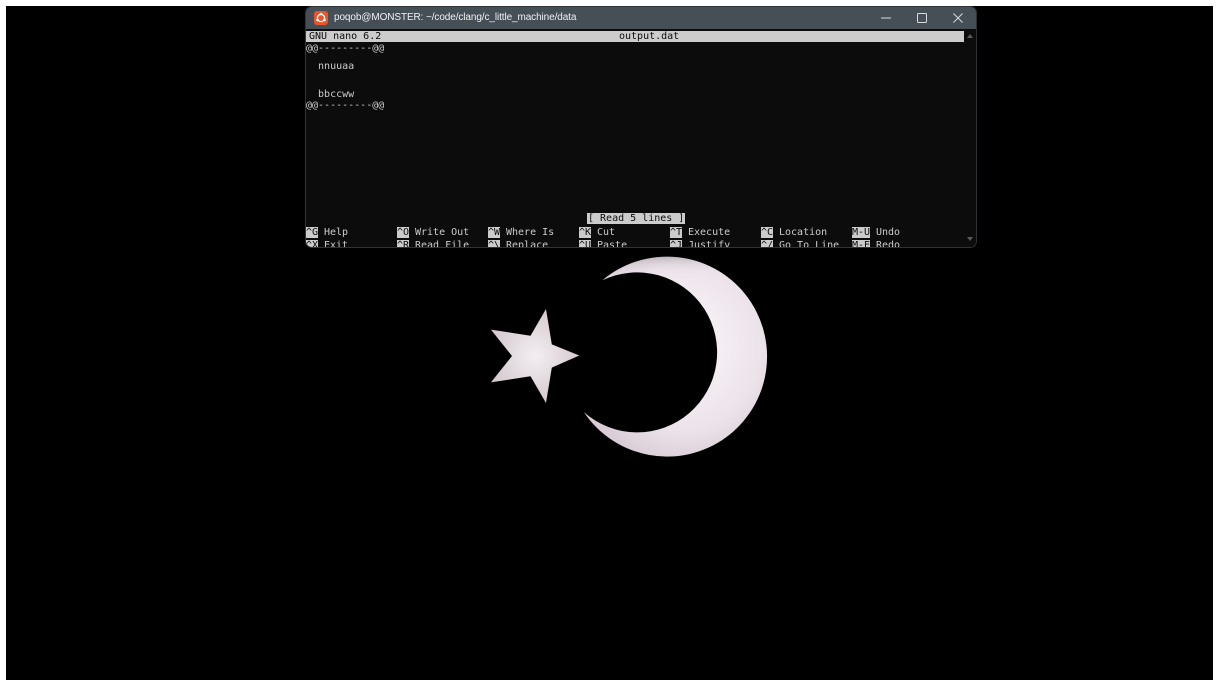 This screenshot has width=1217, height=684. I want to click on shortcut-key-redo: M-E, so click(861, 243).